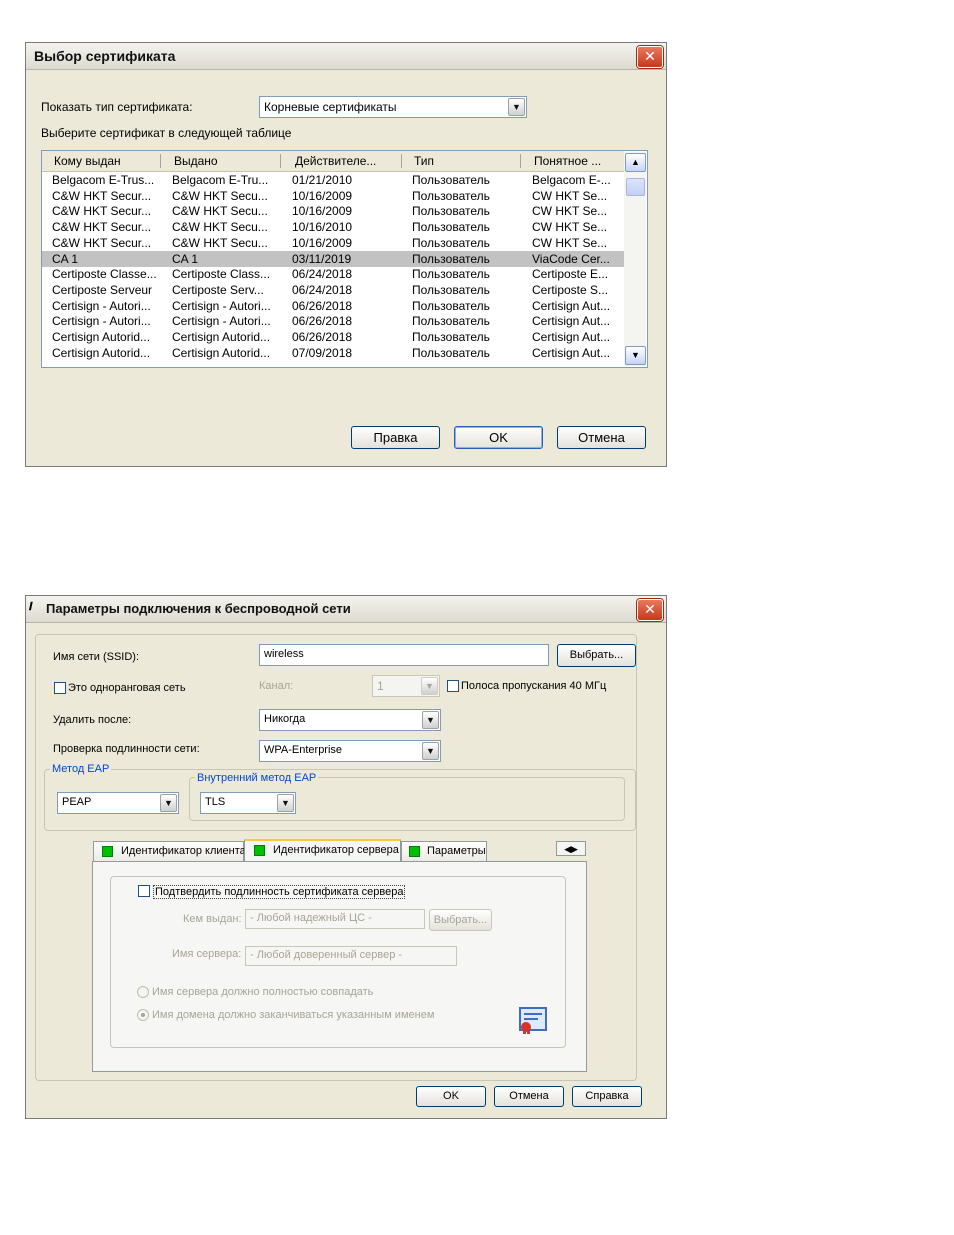  Describe the element at coordinates (533, 1020) in the screenshot. I see `certificate-icon` at that location.